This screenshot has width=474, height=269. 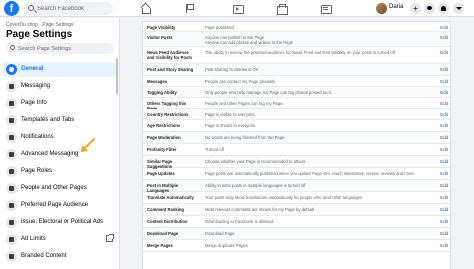 I want to click on create-plus-icon: +, so click(x=415, y=8).